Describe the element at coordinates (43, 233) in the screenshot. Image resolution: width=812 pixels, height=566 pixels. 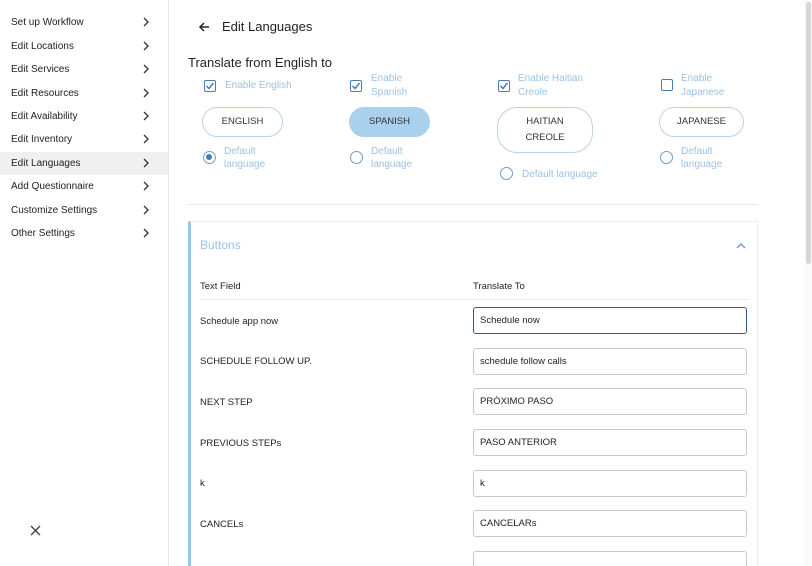
I see `sidebar-item-label: Other Settings` at that location.